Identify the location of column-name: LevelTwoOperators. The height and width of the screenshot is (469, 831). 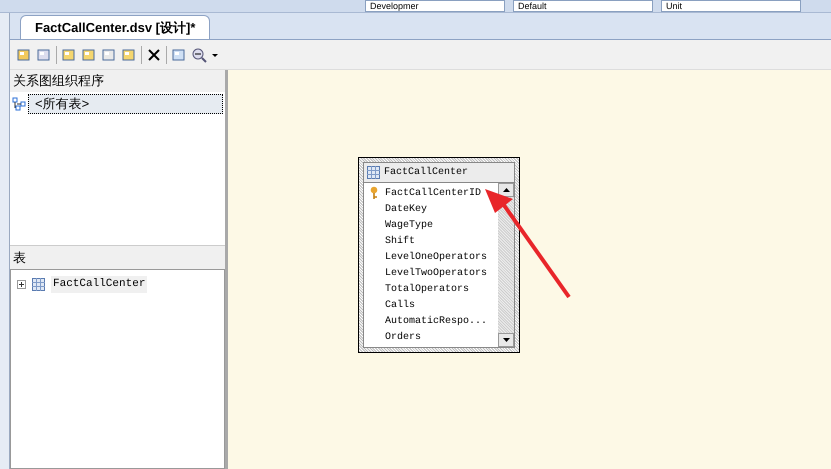
(436, 273).